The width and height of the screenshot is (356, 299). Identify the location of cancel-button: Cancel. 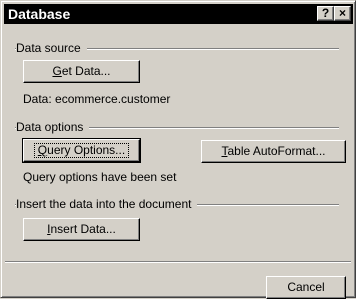
(306, 287).